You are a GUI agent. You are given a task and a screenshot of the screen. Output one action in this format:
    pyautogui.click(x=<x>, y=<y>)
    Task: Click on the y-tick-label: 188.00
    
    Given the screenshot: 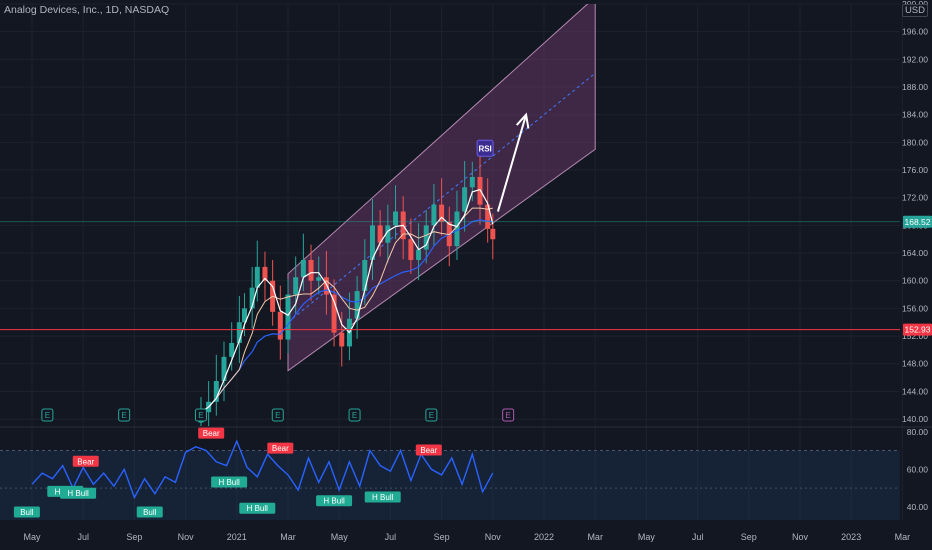 What is the action you would take?
    pyautogui.click(x=915, y=87)
    